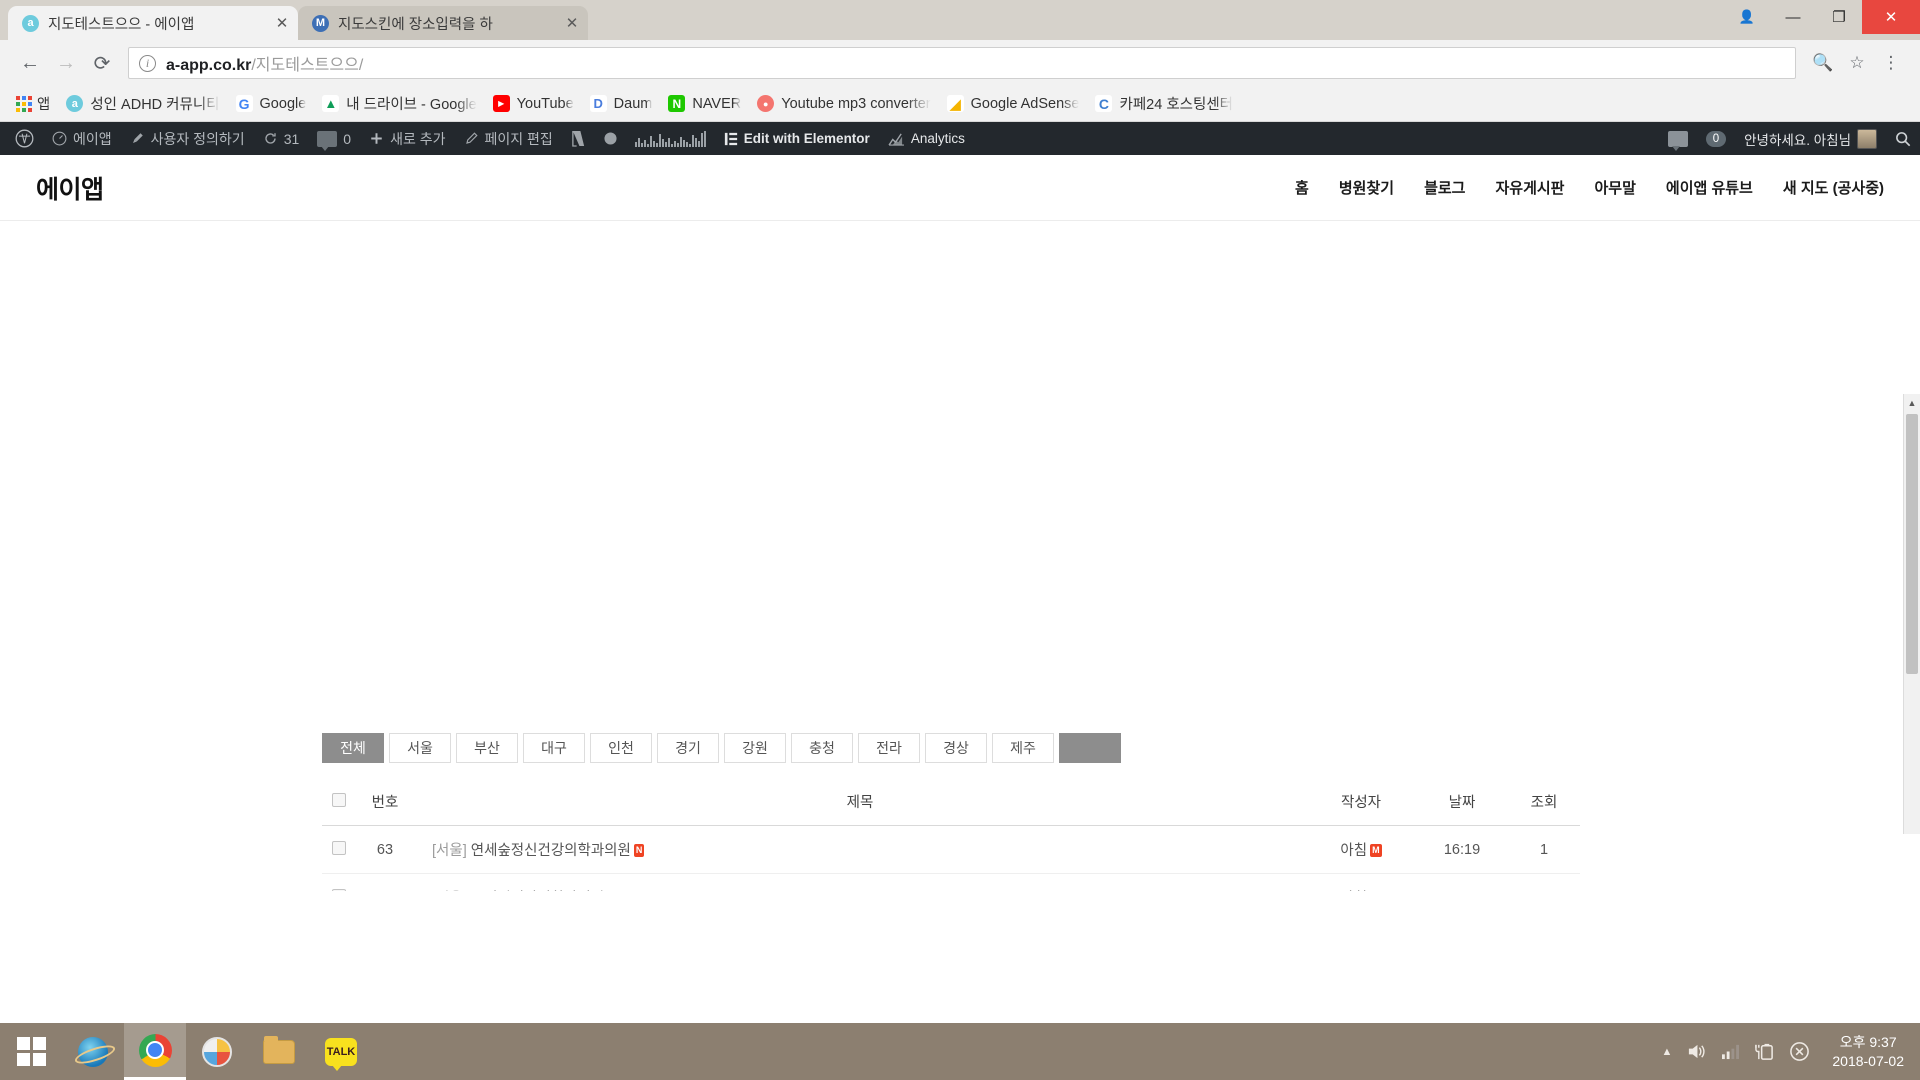 This screenshot has width=1920, height=1080. I want to click on account-menu: 안녕하세요. 아침님, so click(1810, 138).